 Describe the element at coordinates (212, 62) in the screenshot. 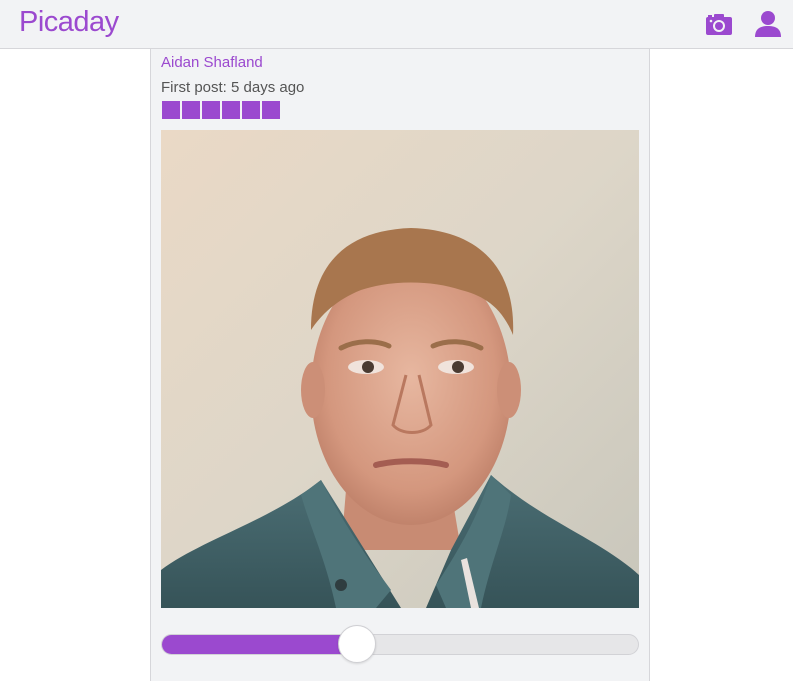

I see `author-name-link: Aidan Shafland` at that location.